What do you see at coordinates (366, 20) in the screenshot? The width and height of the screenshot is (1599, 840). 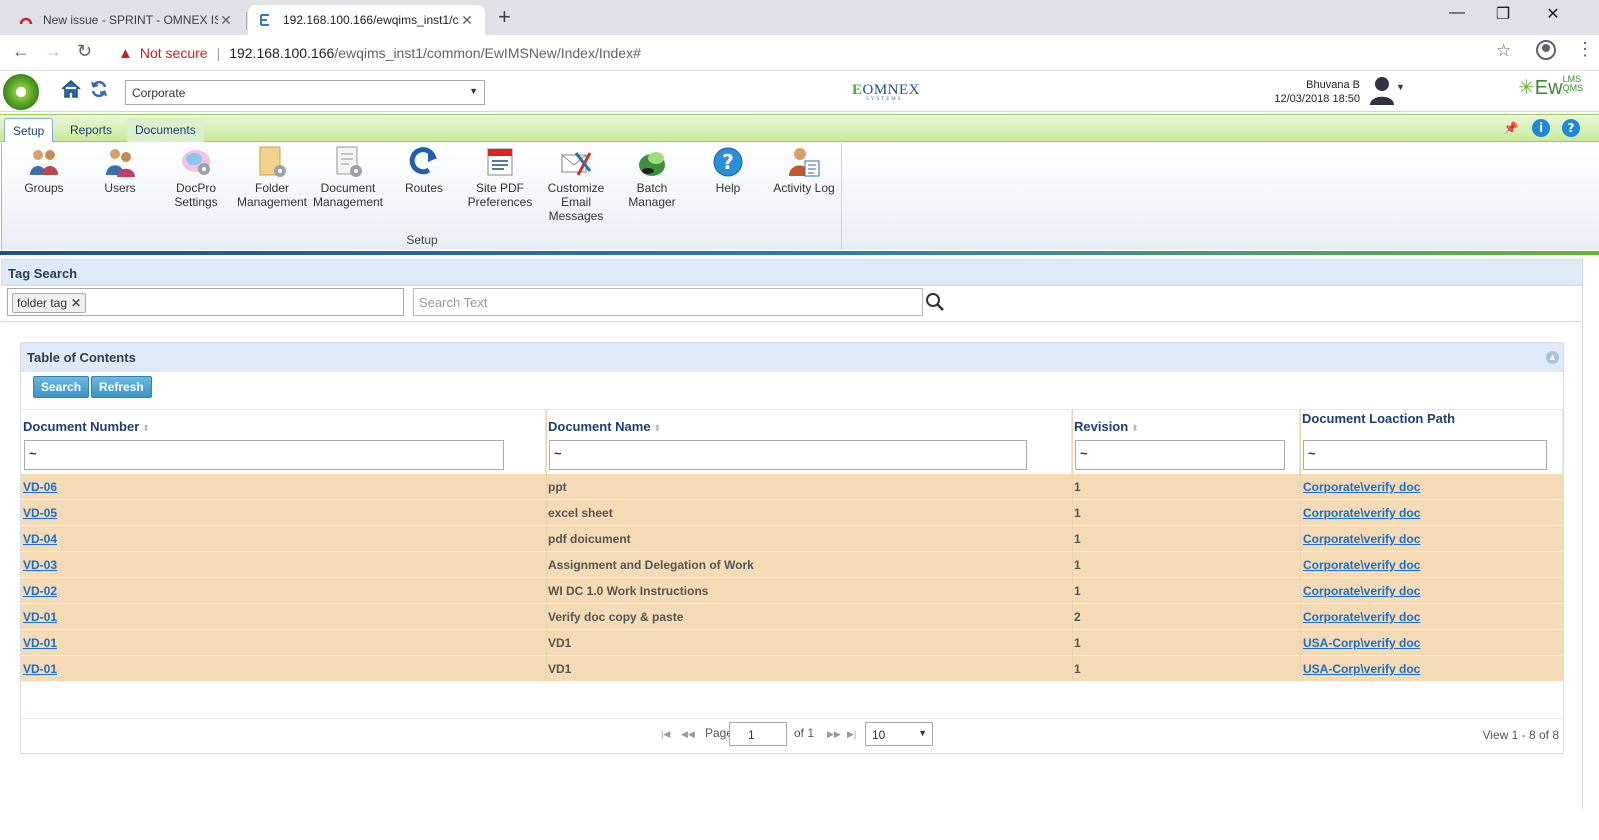 I see `browser-tab-ewqims: 192.168.100.166/ewqims_inst1/co ✕` at bounding box center [366, 20].